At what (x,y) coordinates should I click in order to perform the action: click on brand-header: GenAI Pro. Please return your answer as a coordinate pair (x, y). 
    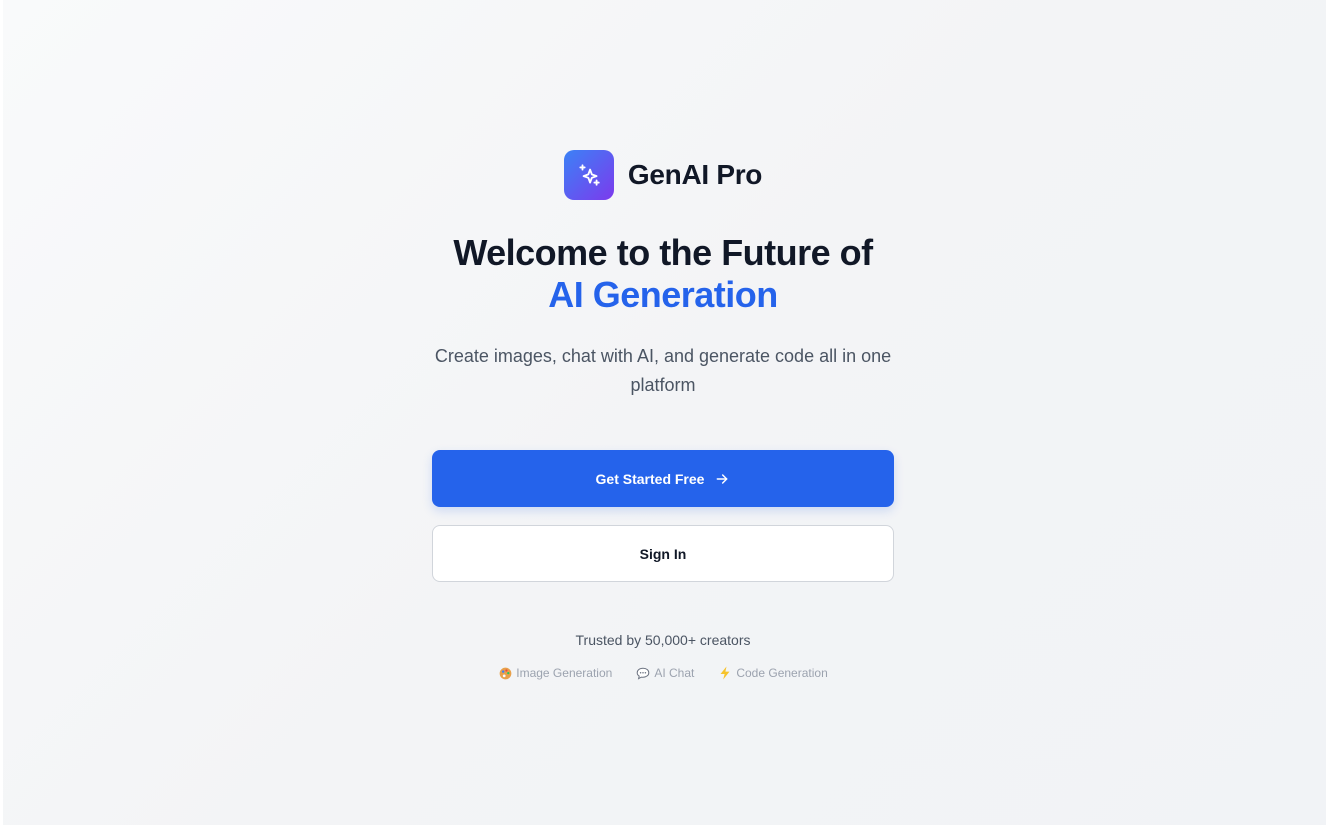
    Looking at the image, I should click on (663, 175).